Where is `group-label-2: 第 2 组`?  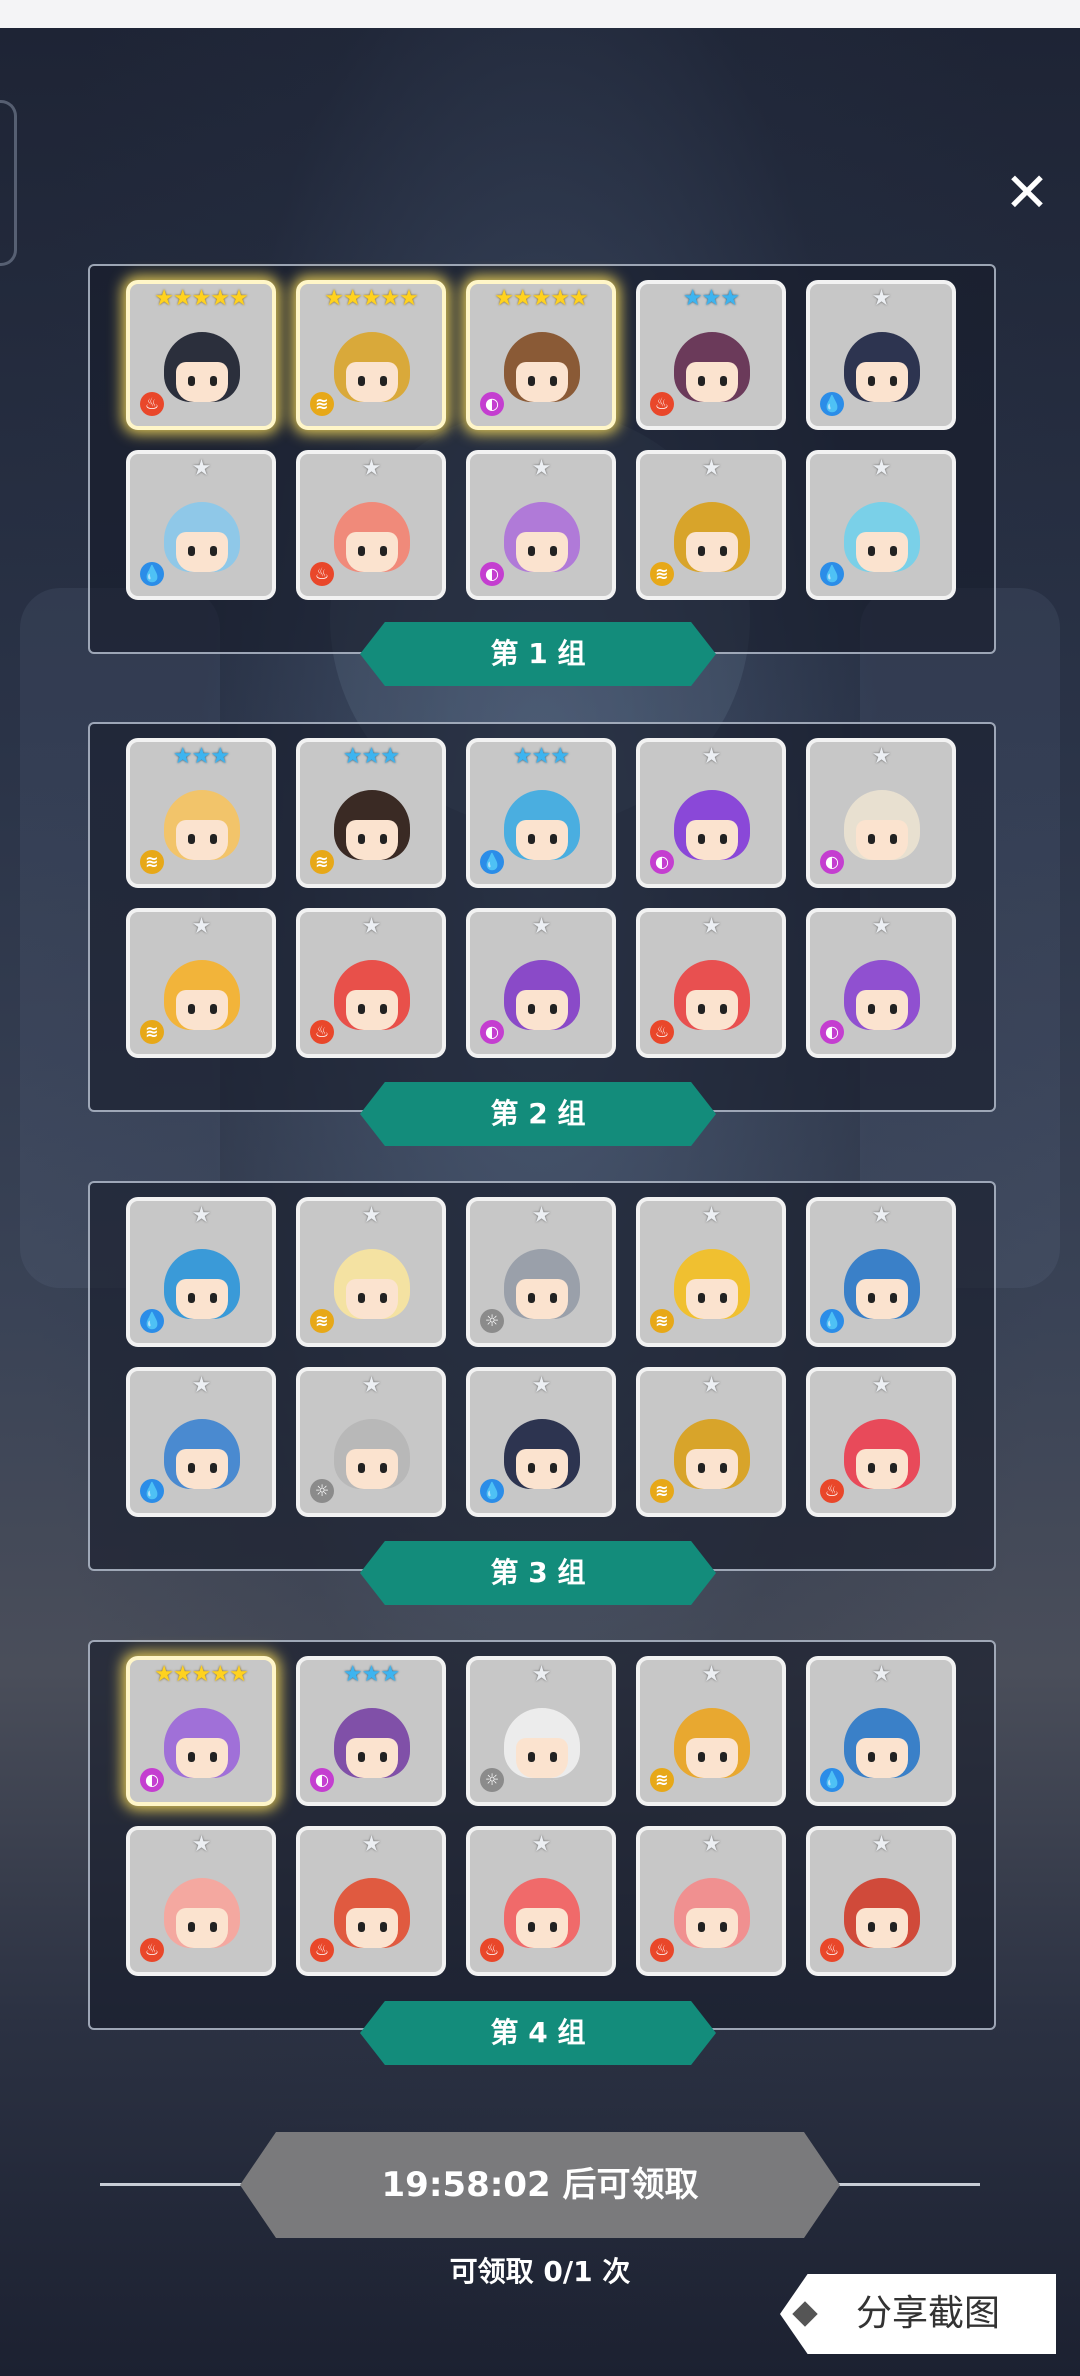 group-label-2: 第 2 组 is located at coordinates (538, 1114).